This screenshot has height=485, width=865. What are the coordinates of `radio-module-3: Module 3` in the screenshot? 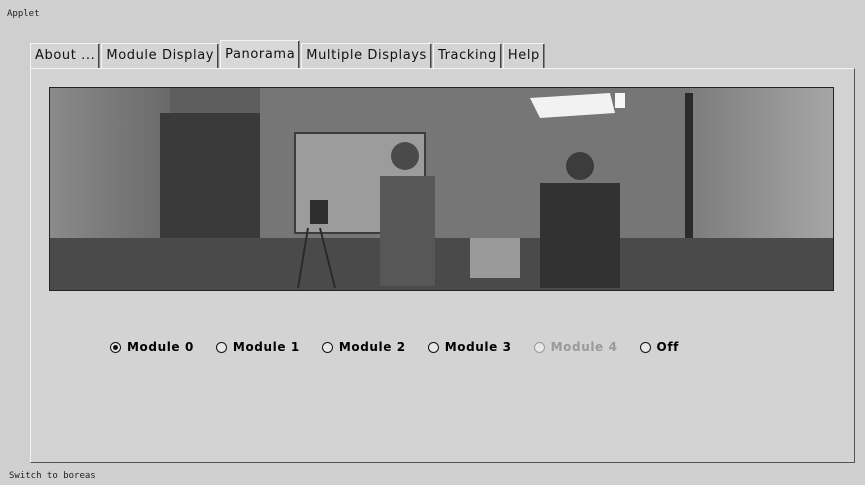 It's located at (469, 347).